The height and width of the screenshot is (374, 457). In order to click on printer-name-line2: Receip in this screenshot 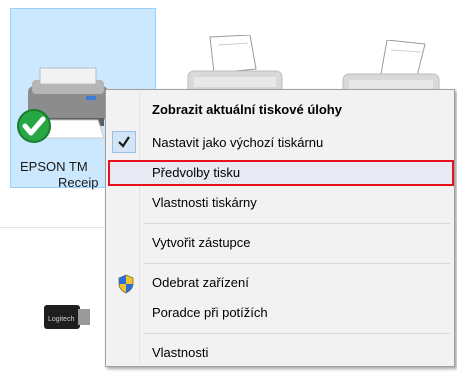, I will do `click(78, 182)`.